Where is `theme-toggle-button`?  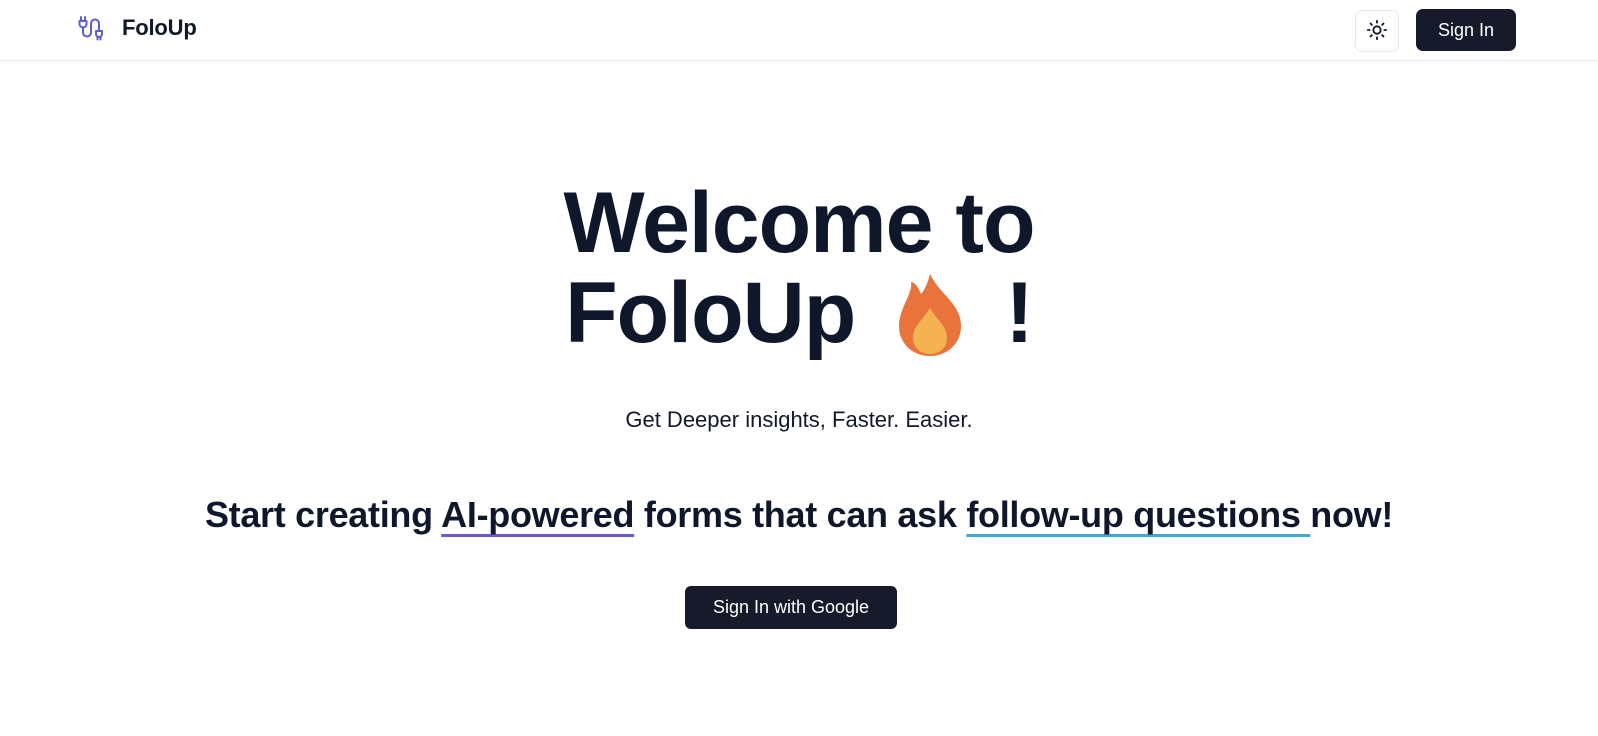 theme-toggle-button is located at coordinates (1377, 31).